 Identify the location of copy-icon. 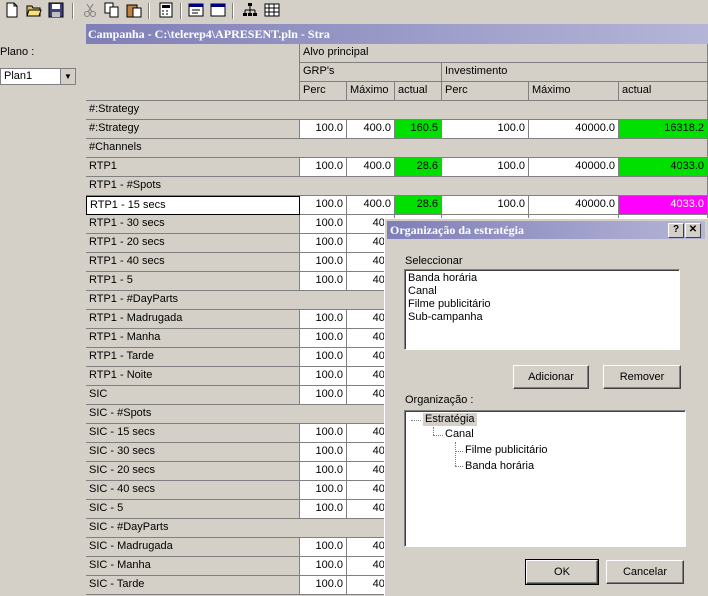
(112, 10).